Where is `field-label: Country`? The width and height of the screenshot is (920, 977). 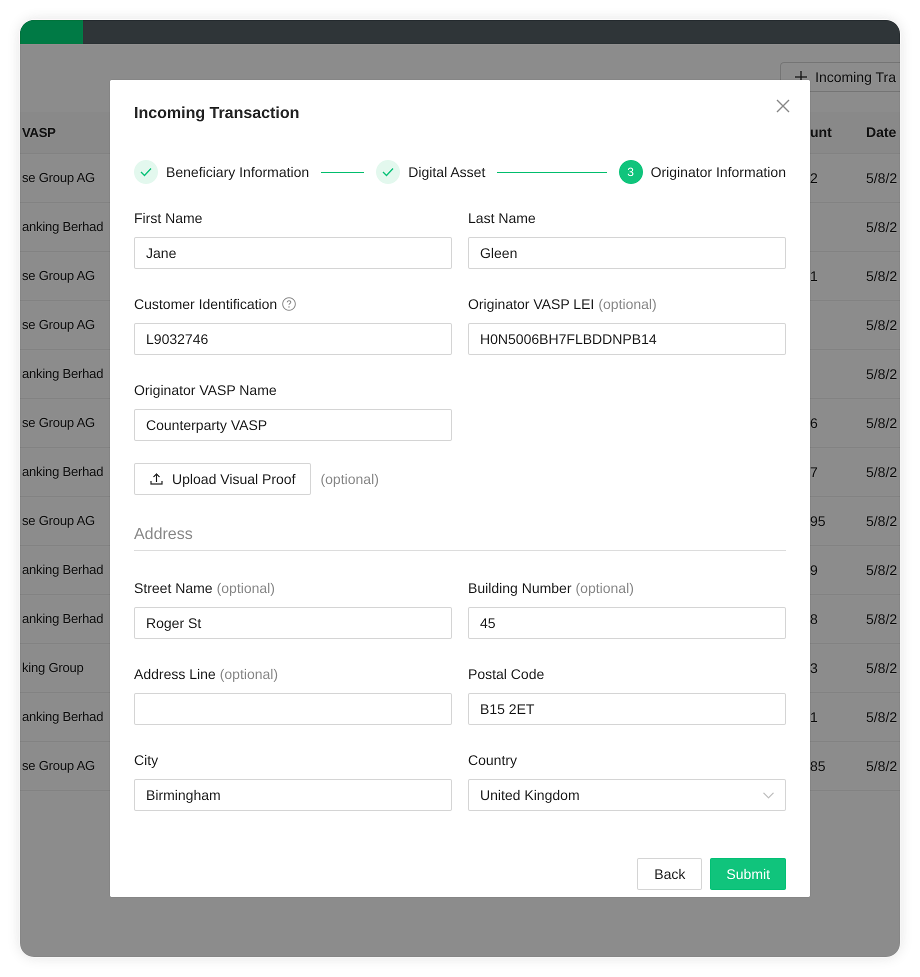 field-label: Country is located at coordinates (493, 760).